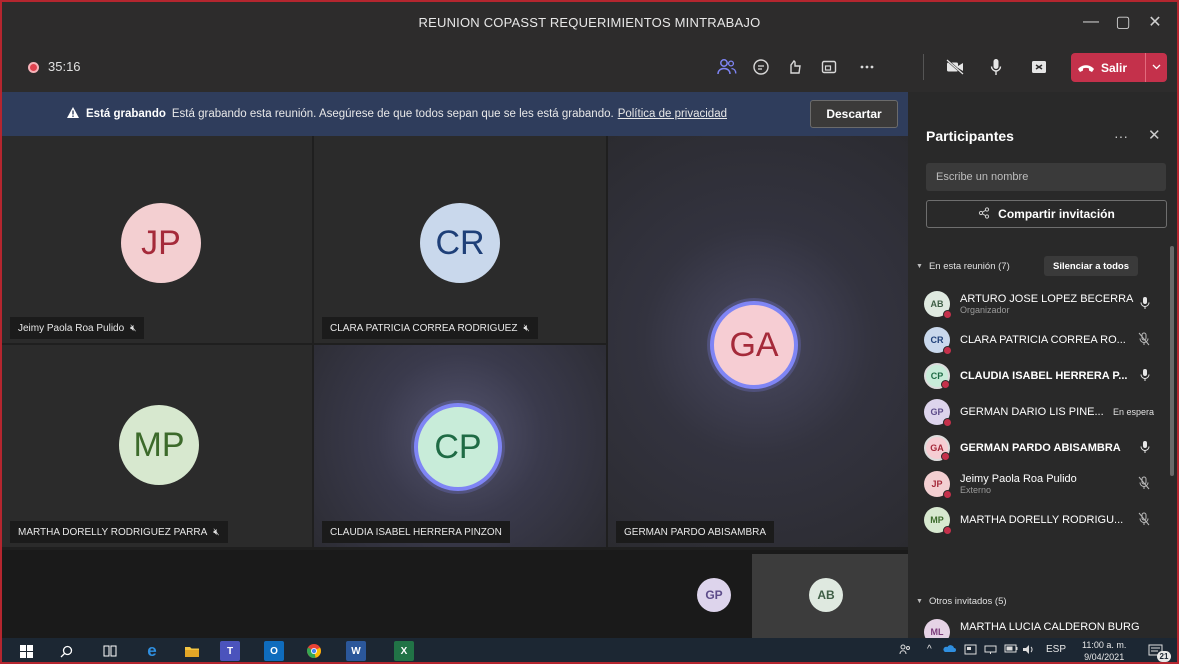 The width and height of the screenshot is (1179, 664). I want to click on maximize-button: ▢, so click(1123, 22).